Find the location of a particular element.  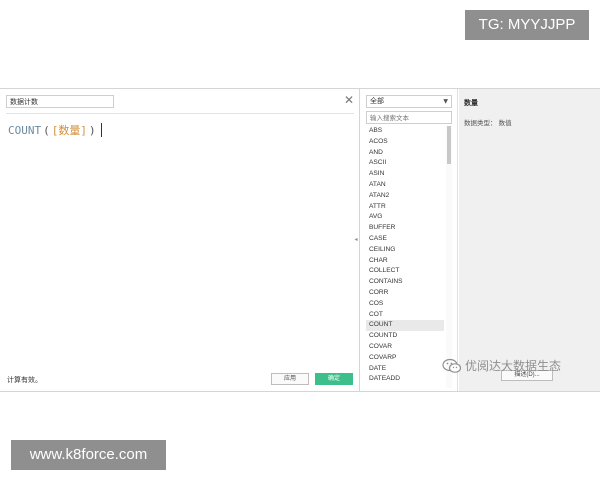

function-list-item: ASIN is located at coordinates (405, 174).